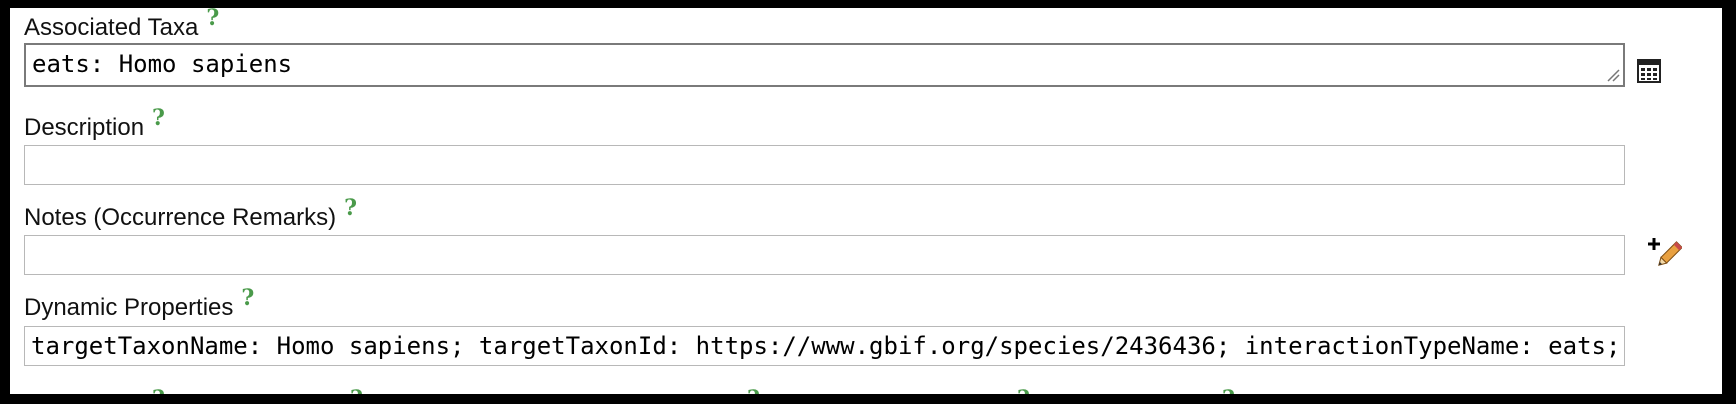  I want to click on table-grid-icon, so click(1649, 71).